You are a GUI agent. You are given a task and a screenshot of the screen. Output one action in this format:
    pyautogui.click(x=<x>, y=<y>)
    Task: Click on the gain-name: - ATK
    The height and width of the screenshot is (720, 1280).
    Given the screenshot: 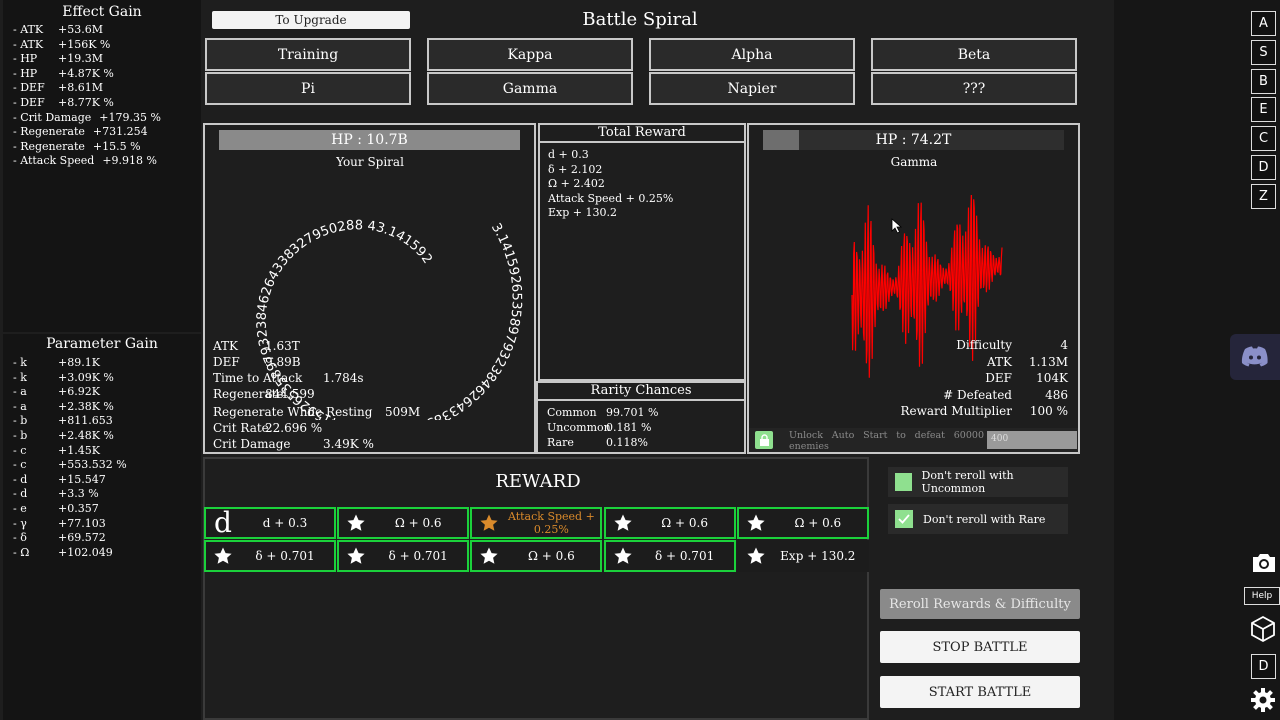 What is the action you would take?
    pyautogui.click(x=28, y=29)
    